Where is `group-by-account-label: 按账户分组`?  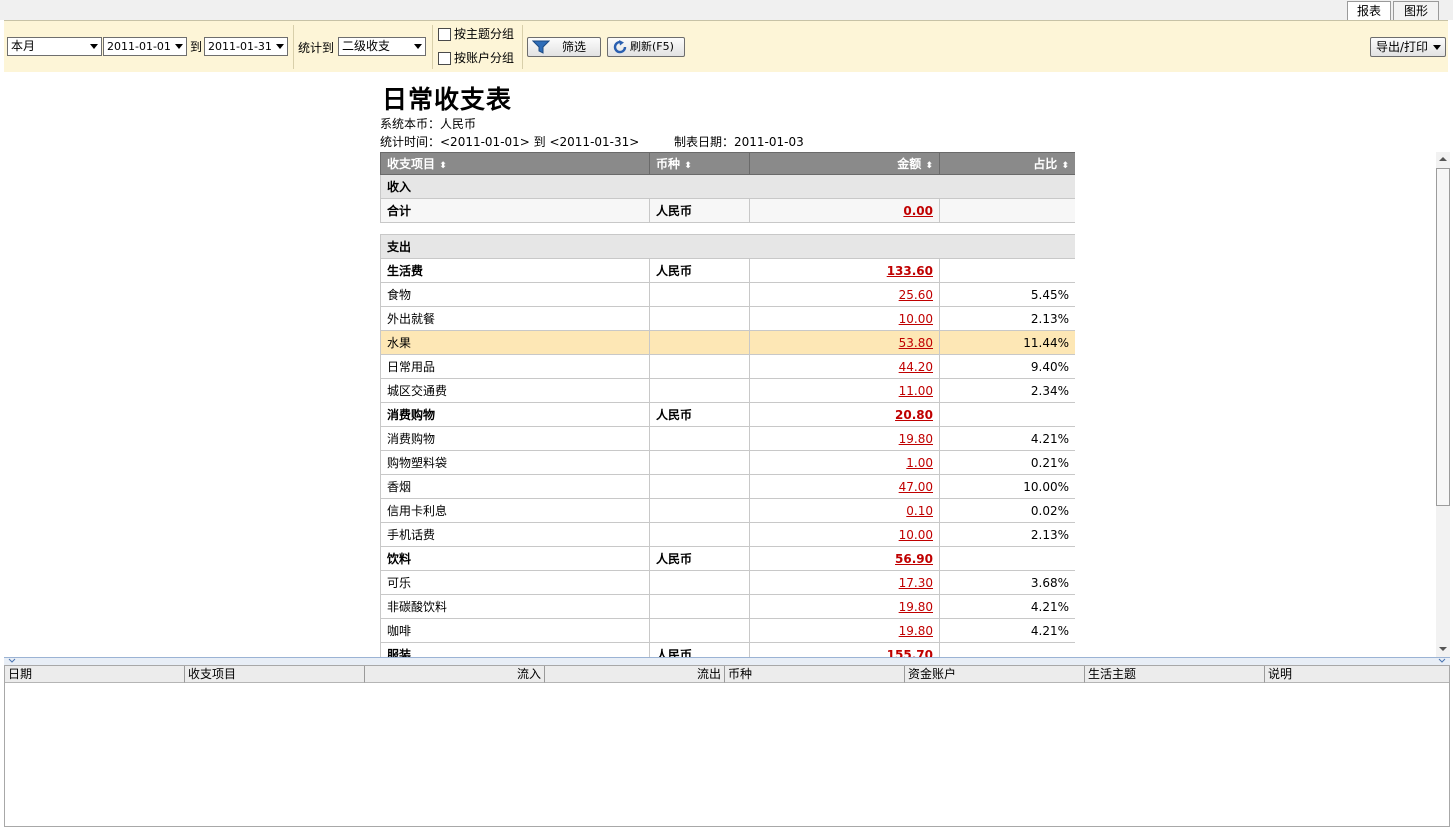
group-by-account-label: 按账户分组 is located at coordinates (484, 58).